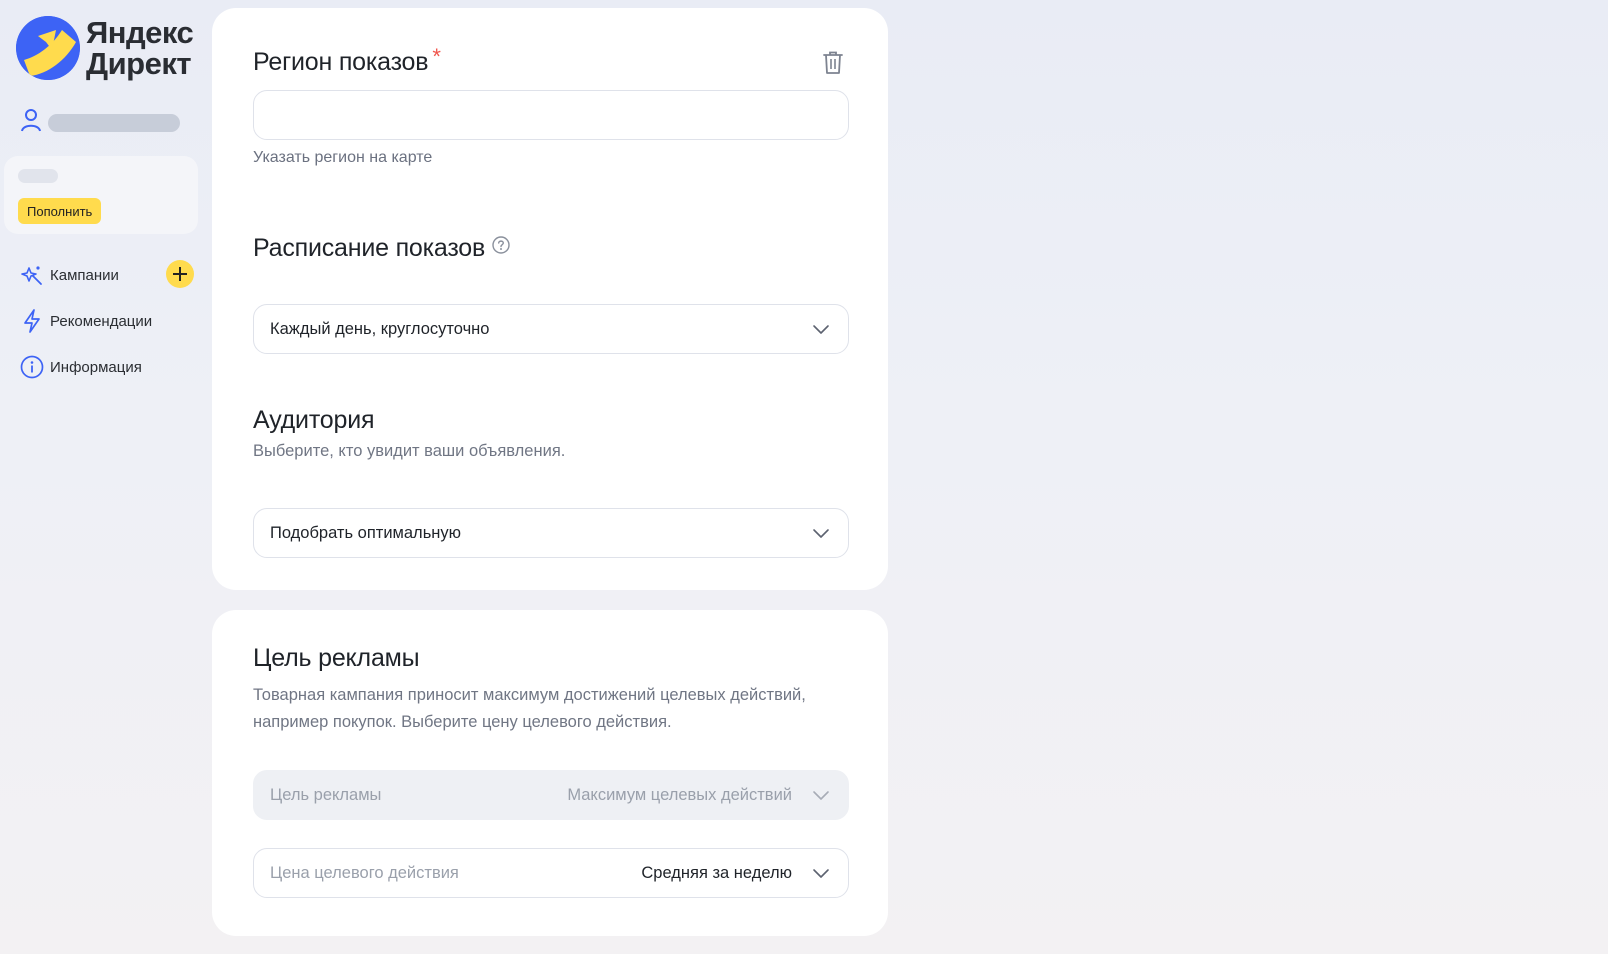  What do you see at coordinates (60, 211) in the screenshot?
I see `topup-button: Пополнить` at bounding box center [60, 211].